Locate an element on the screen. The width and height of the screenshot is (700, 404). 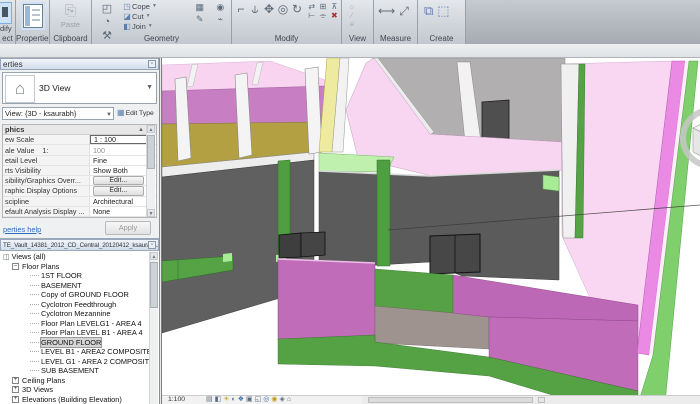
wall-joins-icon: ⌁ is located at coordinates (221, 19).